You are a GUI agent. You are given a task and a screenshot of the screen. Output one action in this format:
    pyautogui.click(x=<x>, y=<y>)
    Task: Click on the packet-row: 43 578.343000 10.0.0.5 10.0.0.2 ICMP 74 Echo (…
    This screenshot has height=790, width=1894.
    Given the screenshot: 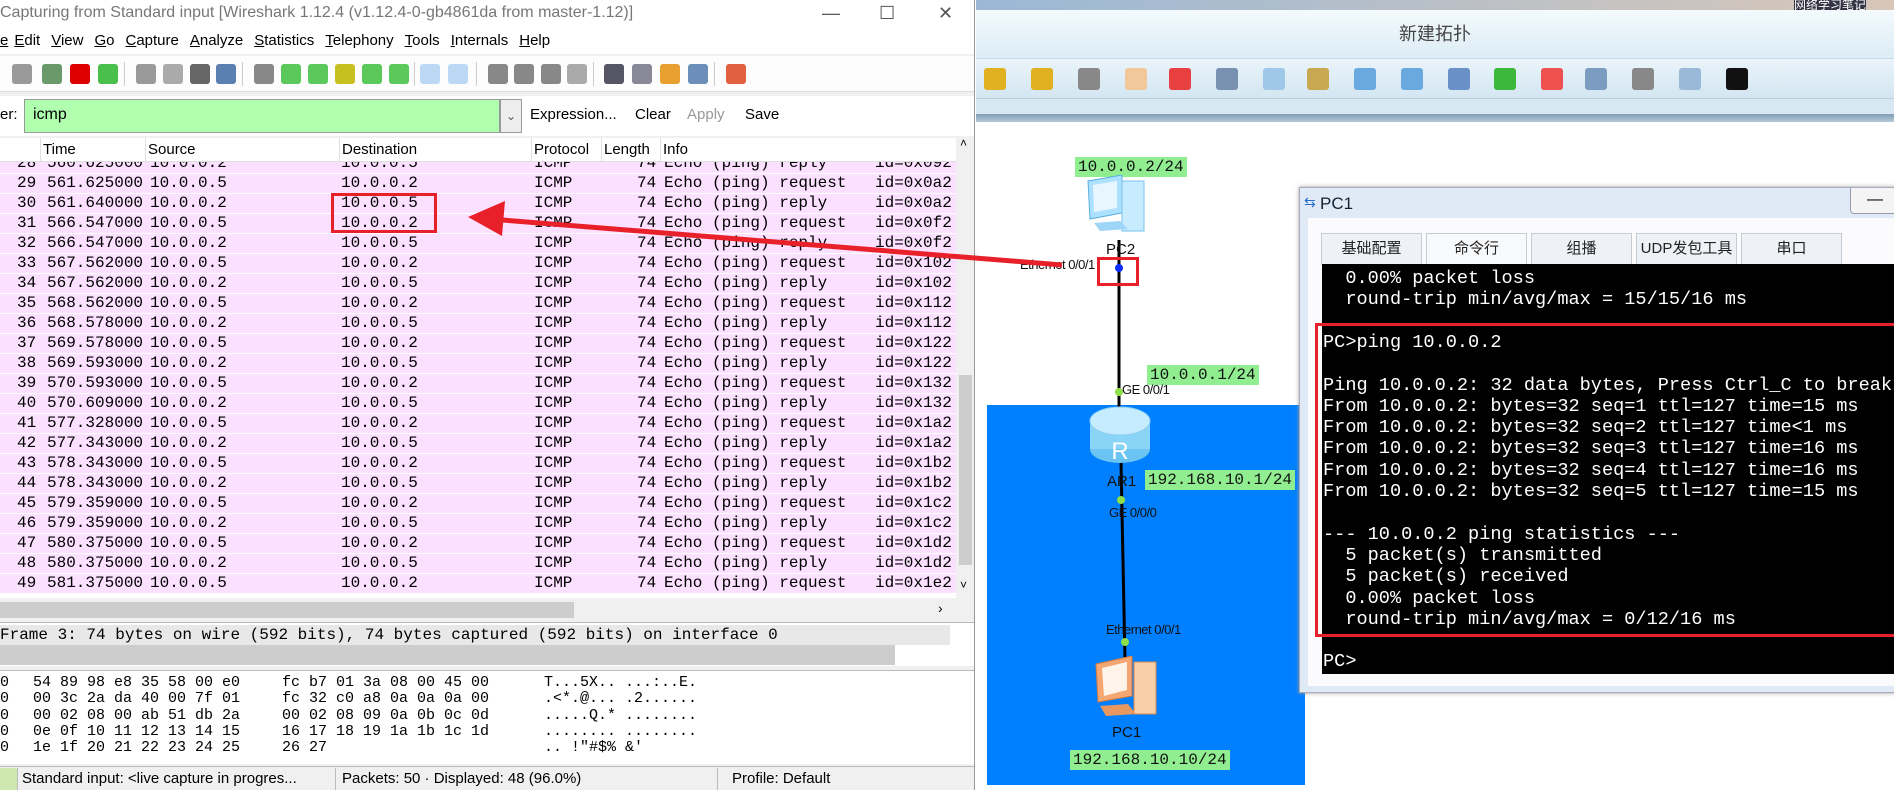 What is the action you would take?
    pyautogui.click(x=478, y=464)
    